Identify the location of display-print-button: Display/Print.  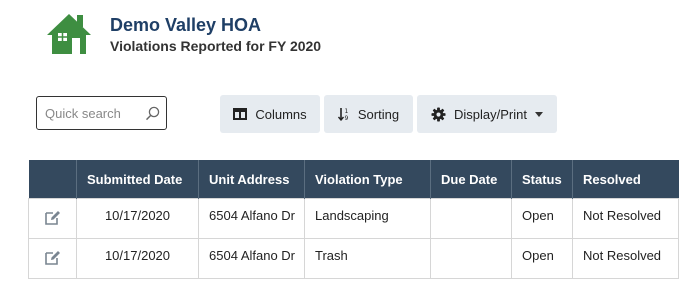
(487, 114).